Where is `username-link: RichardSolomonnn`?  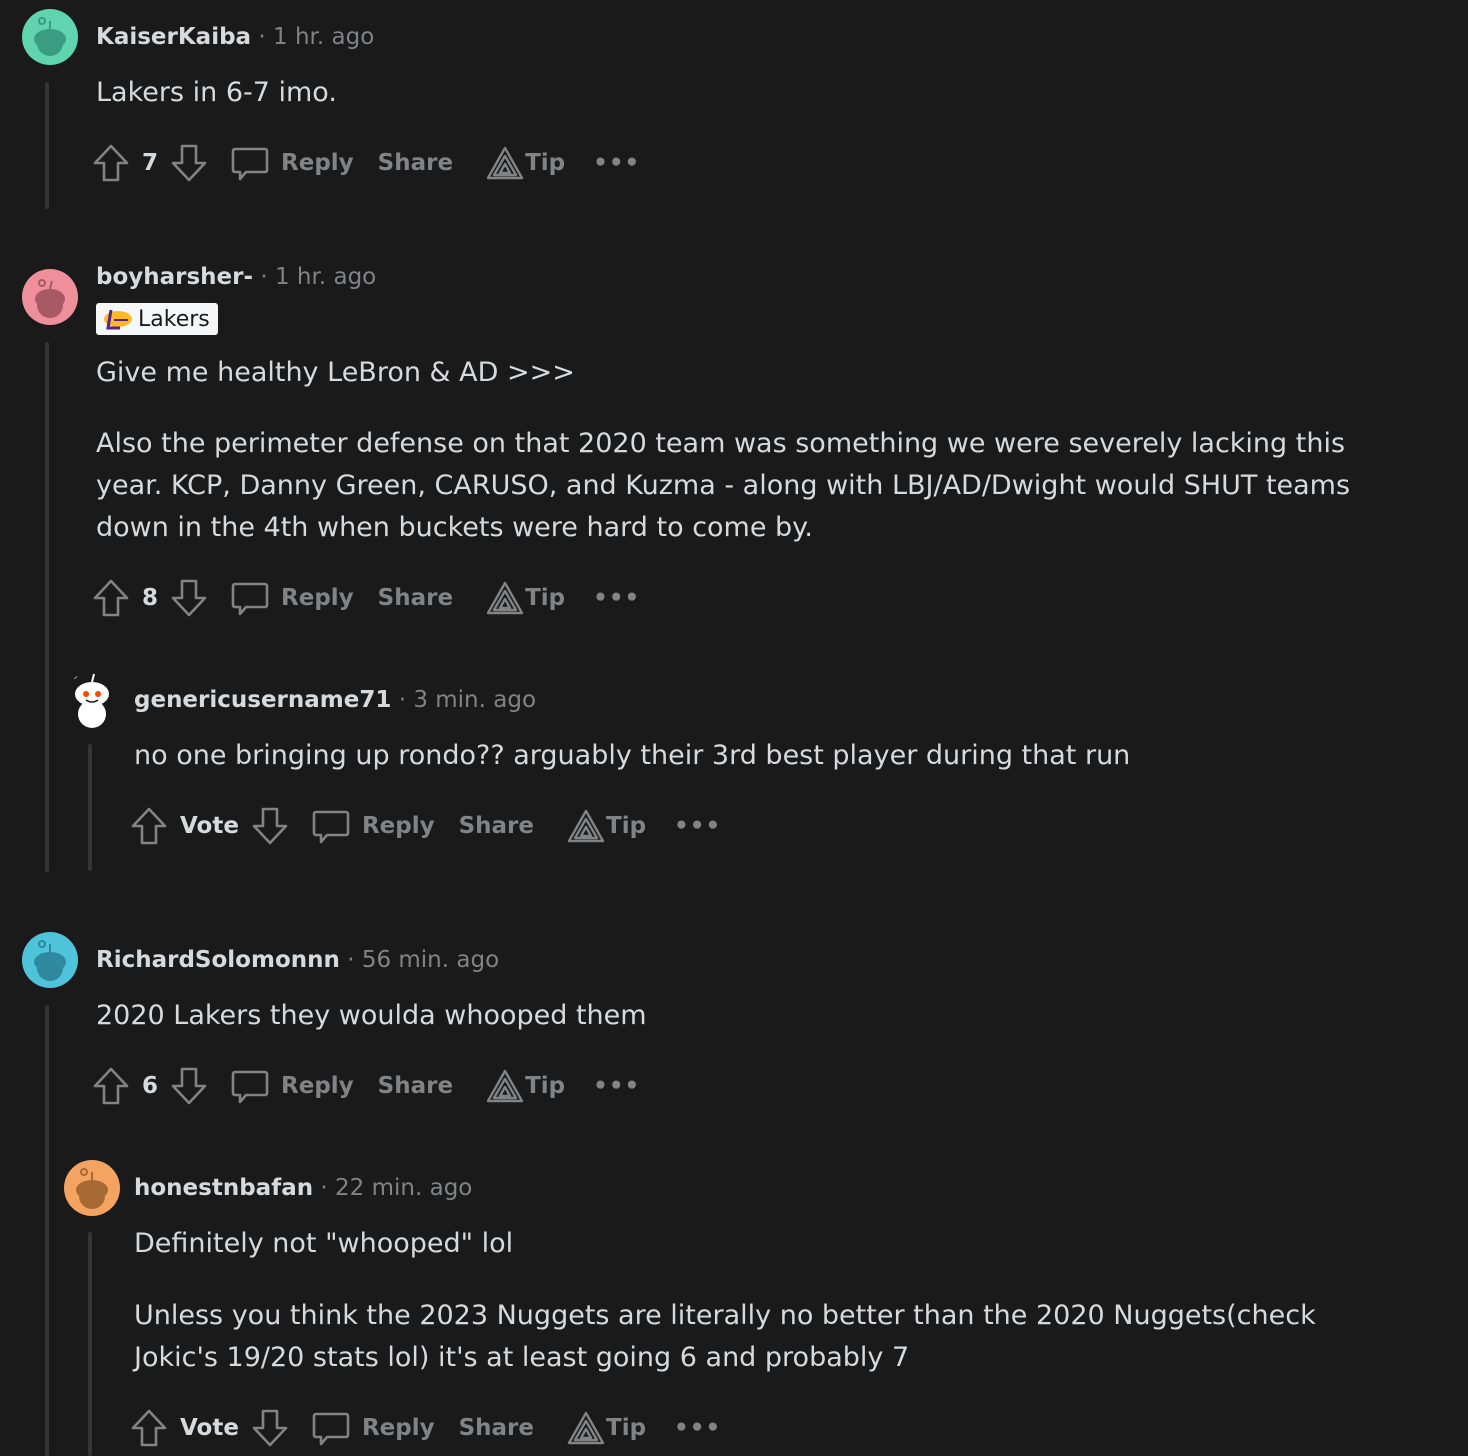
username-link: RichardSolomonnn is located at coordinates (218, 960).